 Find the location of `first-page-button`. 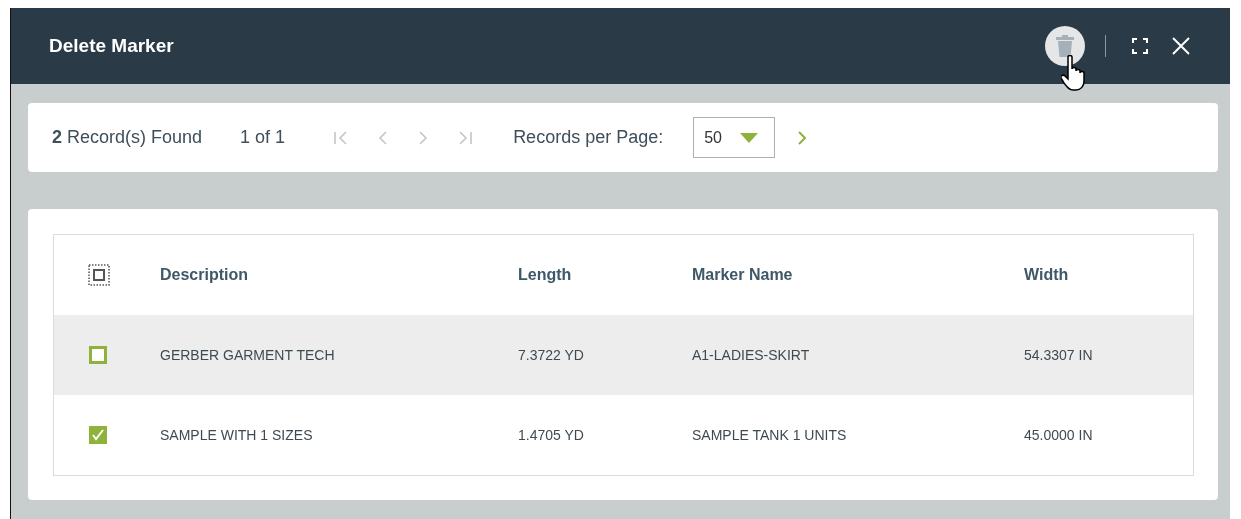

first-page-button is located at coordinates (341, 137).